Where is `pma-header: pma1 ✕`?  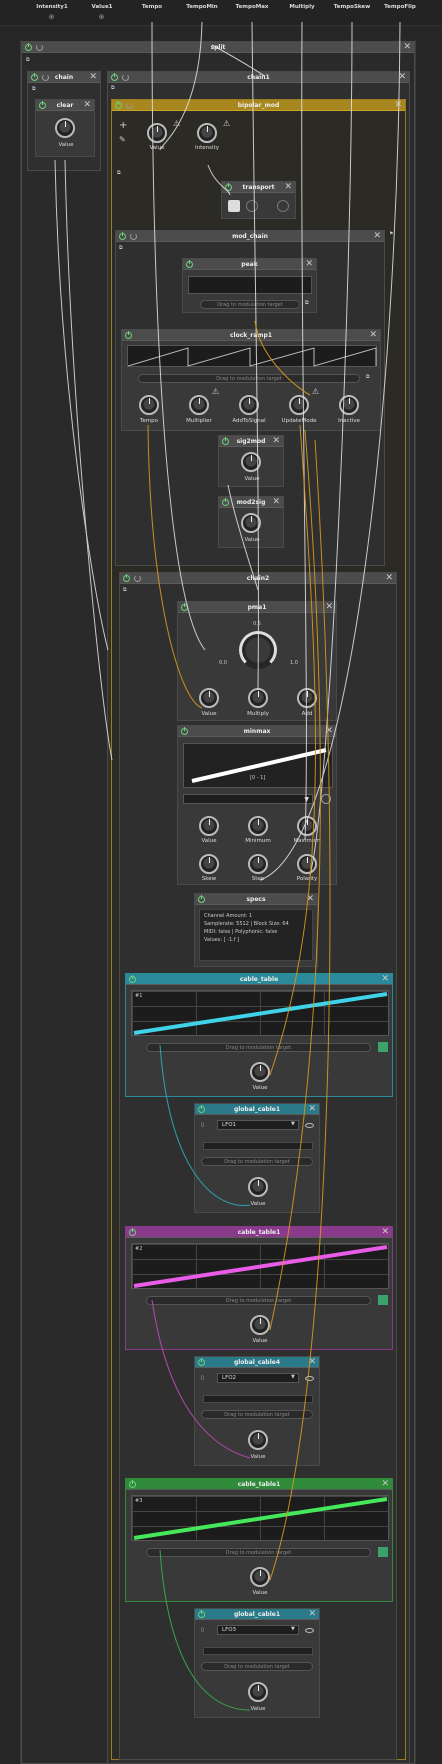 pma-header: pma1 ✕ is located at coordinates (257, 607).